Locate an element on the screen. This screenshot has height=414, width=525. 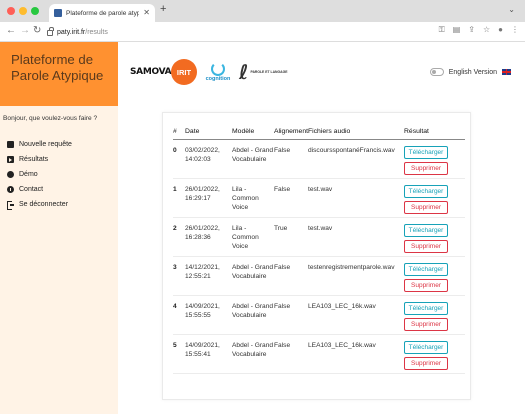
address-bar: ← → ↻ paty.irit.fr/results ⚿ ▤ ⇪ ☆ ● ⋮ is located at coordinates (262, 32).